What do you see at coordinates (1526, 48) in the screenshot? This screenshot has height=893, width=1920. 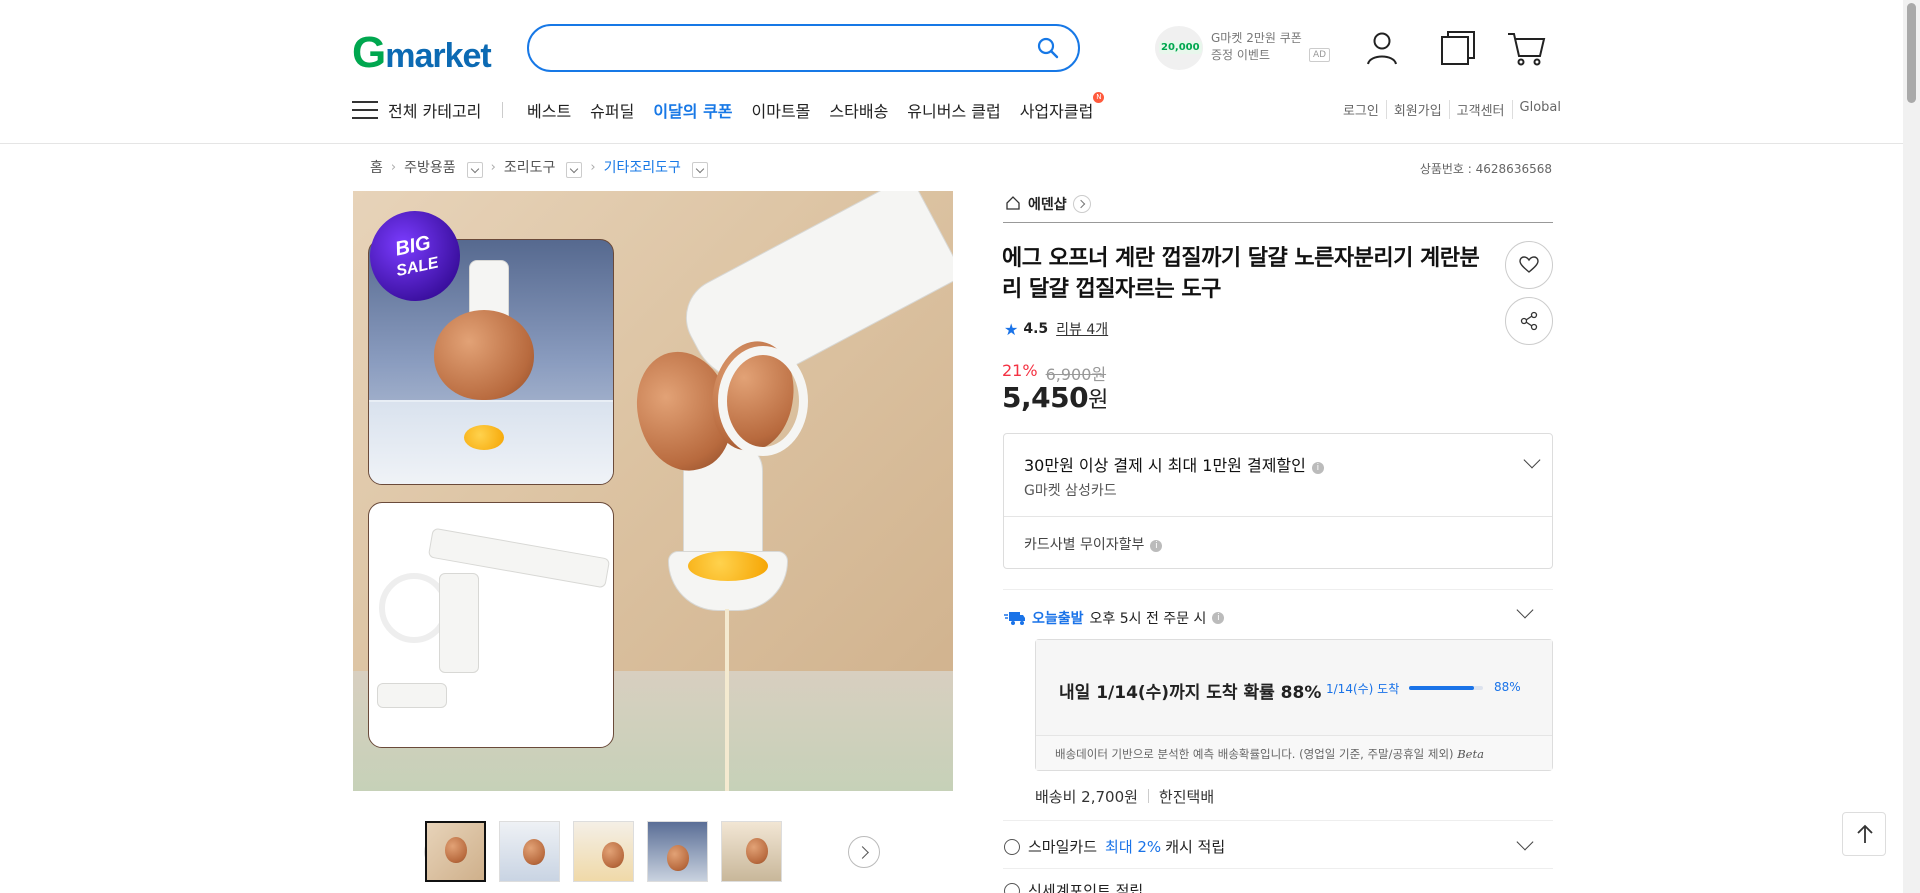 I see `cart-icon` at bounding box center [1526, 48].